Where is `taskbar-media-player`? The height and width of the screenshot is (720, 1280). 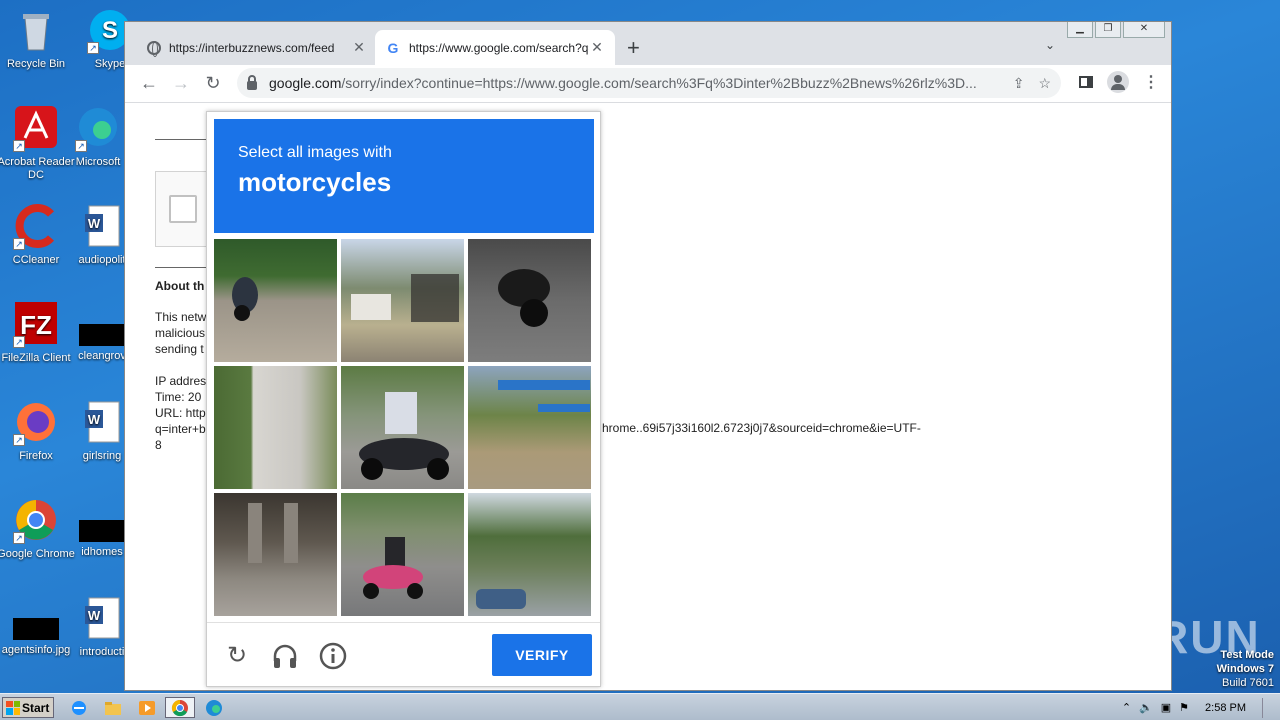 taskbar-media-player is located at coordinates (147, 707).